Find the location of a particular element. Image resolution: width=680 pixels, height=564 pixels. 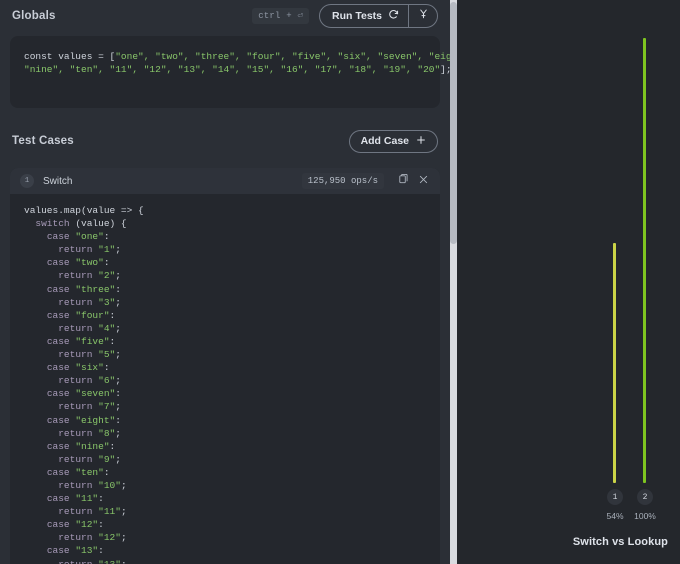

delete-test-case-button is located at coordinates (423, 181).